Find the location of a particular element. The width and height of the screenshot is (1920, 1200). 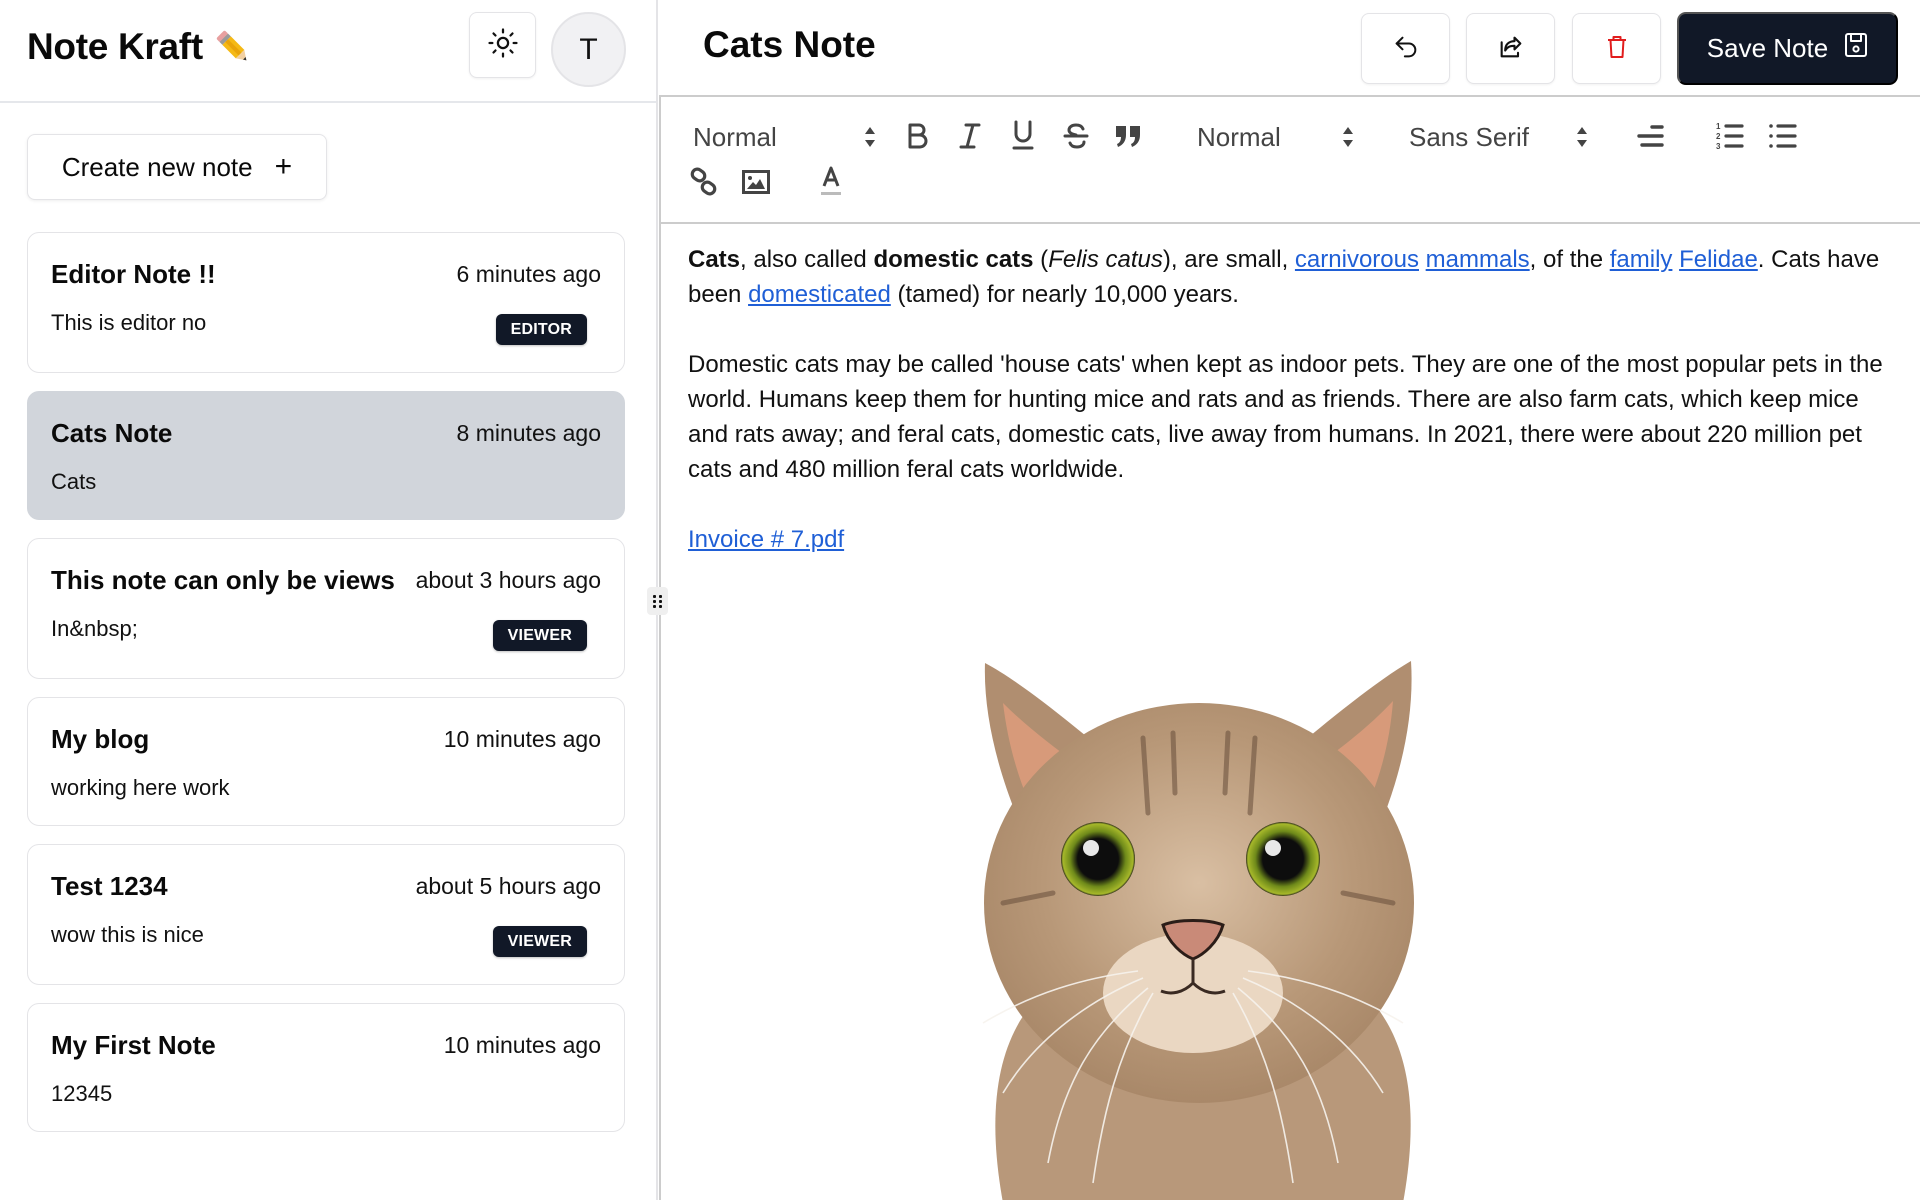

theme-toggle-button is located at coordinates (502, 45).